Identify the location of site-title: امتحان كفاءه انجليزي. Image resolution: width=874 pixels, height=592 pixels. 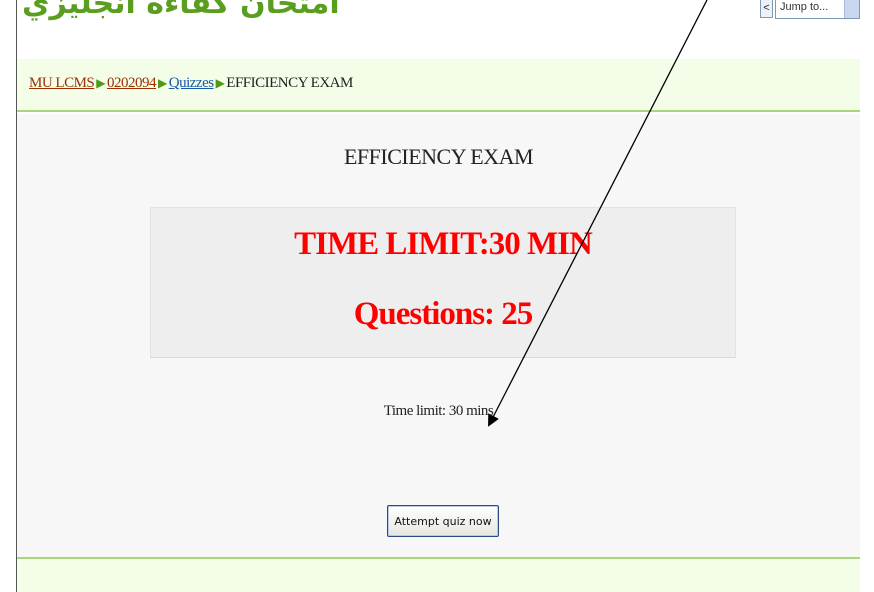
(181, 10).